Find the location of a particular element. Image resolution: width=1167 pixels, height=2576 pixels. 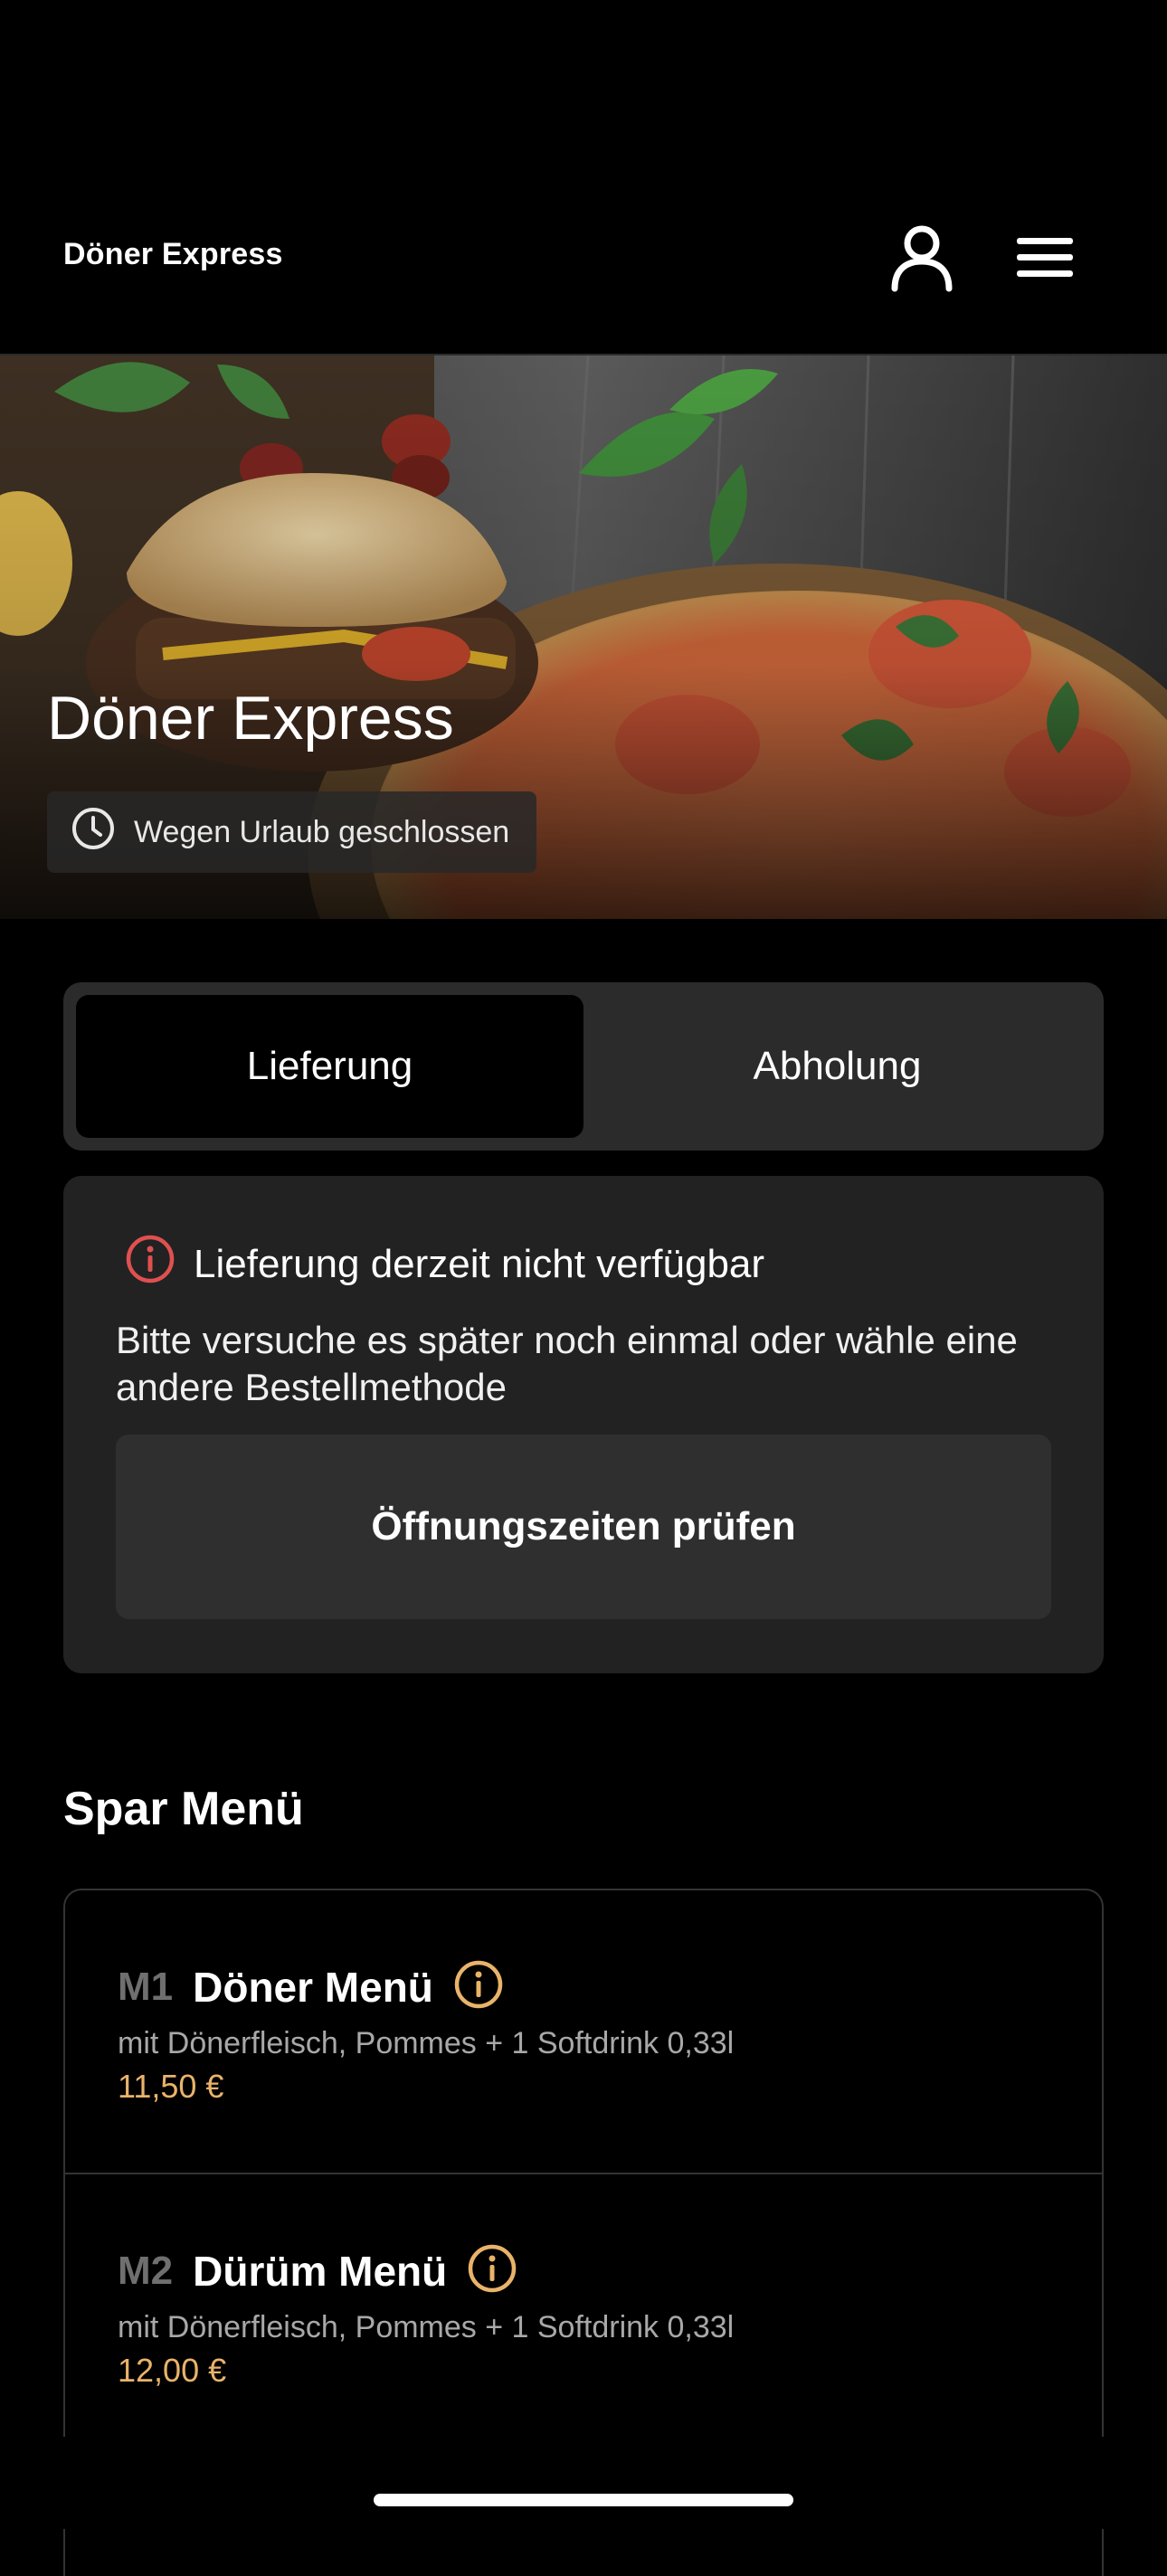

status-badge: Wegen Urlaub geschlossen is located at coordinates (292, 832).